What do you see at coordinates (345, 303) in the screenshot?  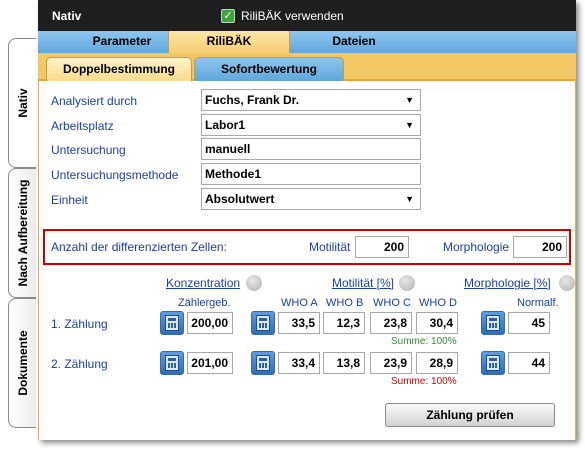 I see `who-b-label: WHO B` at bounding box center [345, 303].